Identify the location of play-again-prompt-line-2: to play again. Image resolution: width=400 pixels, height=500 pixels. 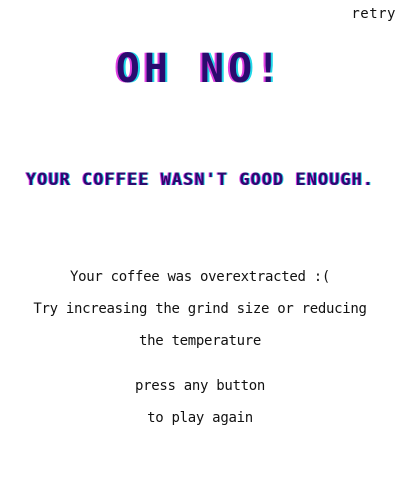
(200, 418).